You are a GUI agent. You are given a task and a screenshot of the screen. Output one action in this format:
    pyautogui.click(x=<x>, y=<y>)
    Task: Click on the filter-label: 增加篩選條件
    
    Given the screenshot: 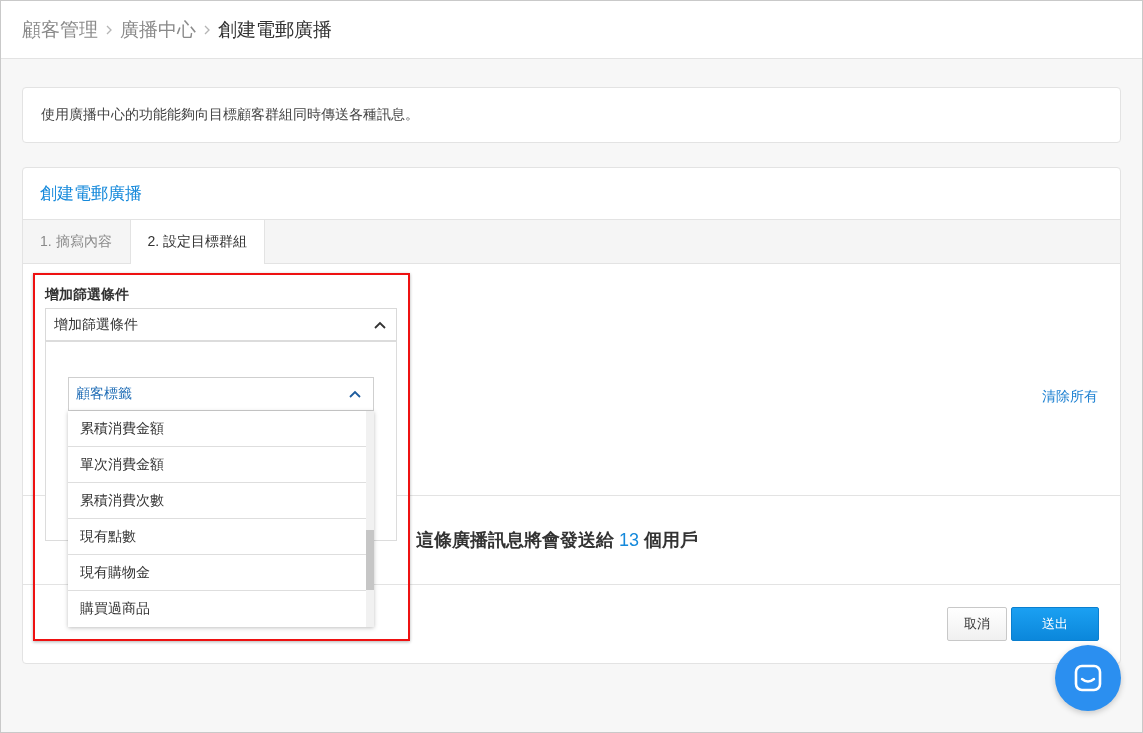 What is the action you would take?
    pyautogui.click(x=87, y=295)
    